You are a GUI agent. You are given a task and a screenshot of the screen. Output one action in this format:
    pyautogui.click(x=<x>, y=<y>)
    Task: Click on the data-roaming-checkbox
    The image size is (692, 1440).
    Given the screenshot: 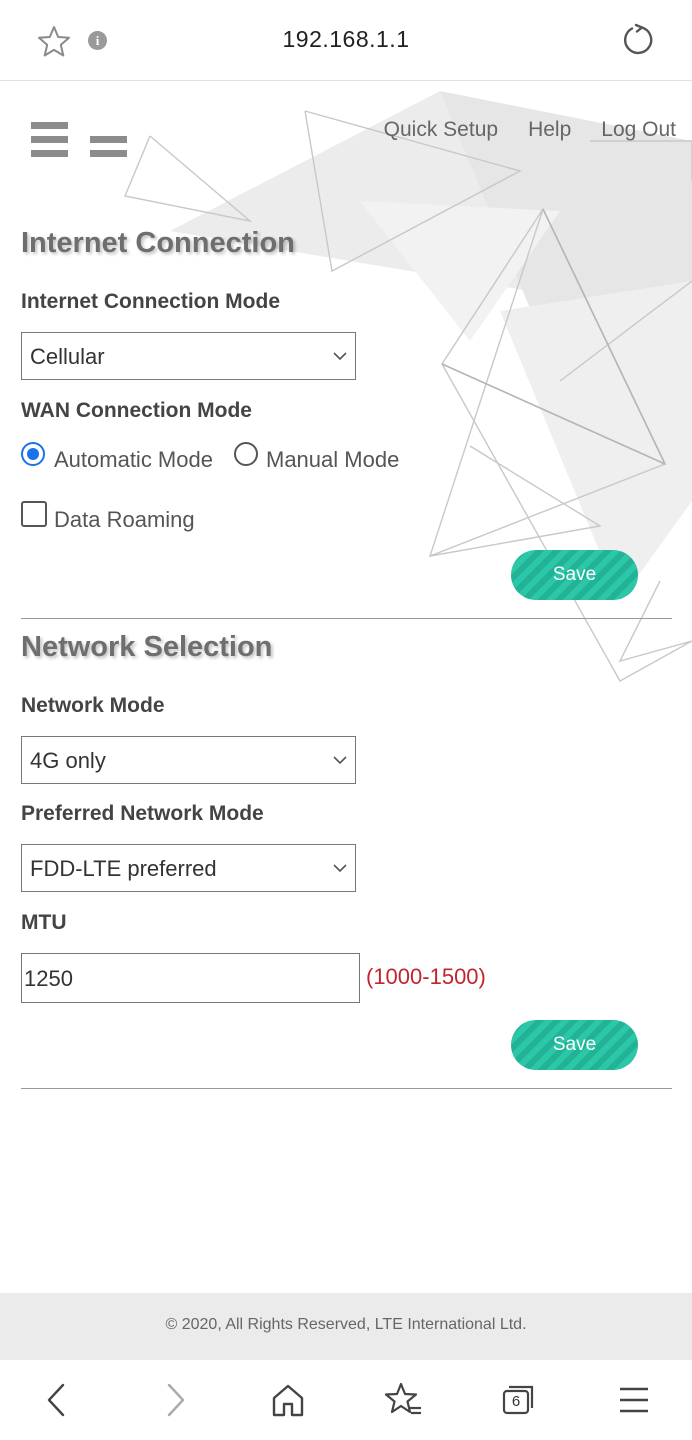 What is the action you would take?
    pyautogui.click(x=34, y=514)
    